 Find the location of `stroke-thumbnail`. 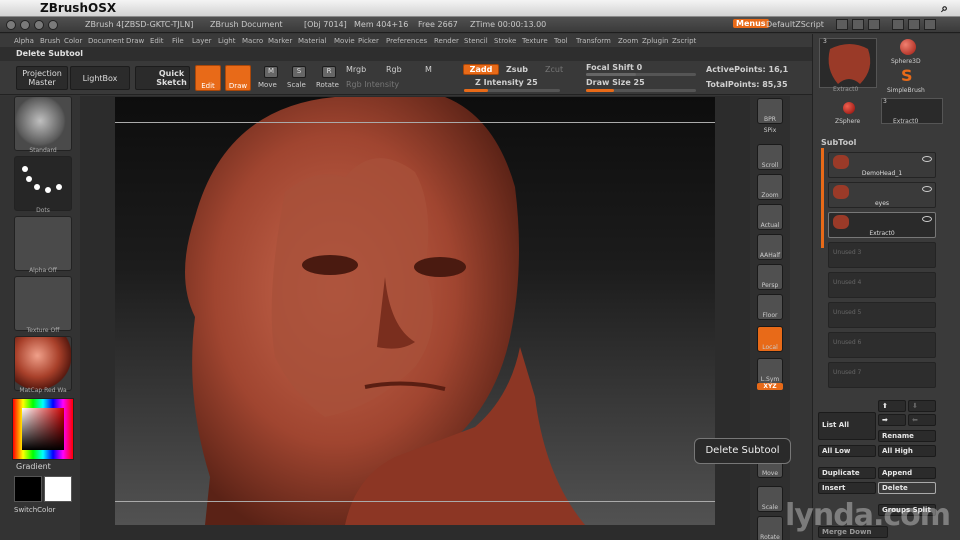

stroke-thumbnail is located at coordinates (43, 183).